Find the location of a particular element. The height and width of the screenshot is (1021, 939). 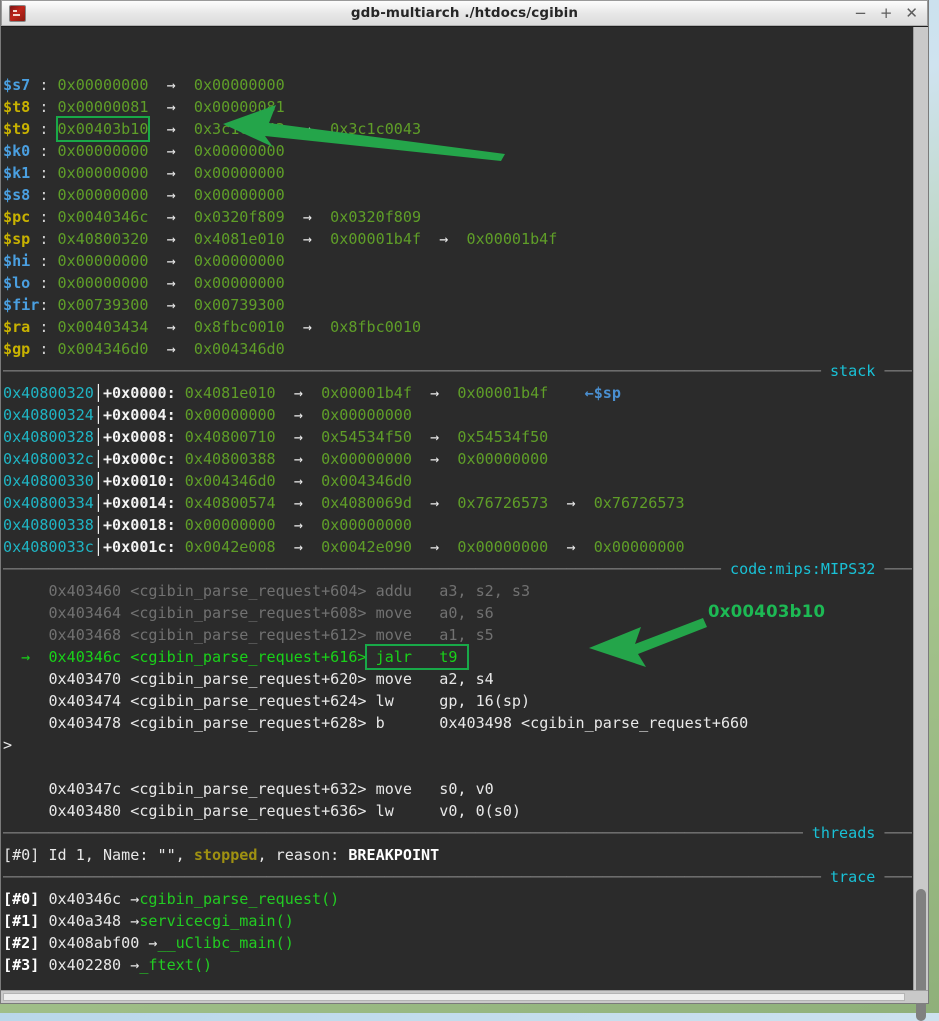

register-value: 0x00001b4f is located at coordinates (512, 239).